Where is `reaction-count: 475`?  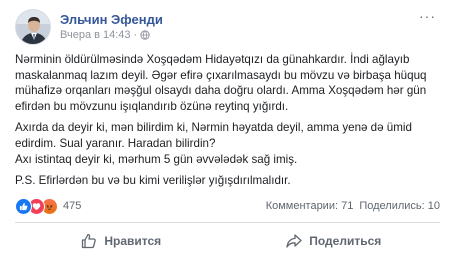
reaction-count: 475 is located at coordinates (72, 206).